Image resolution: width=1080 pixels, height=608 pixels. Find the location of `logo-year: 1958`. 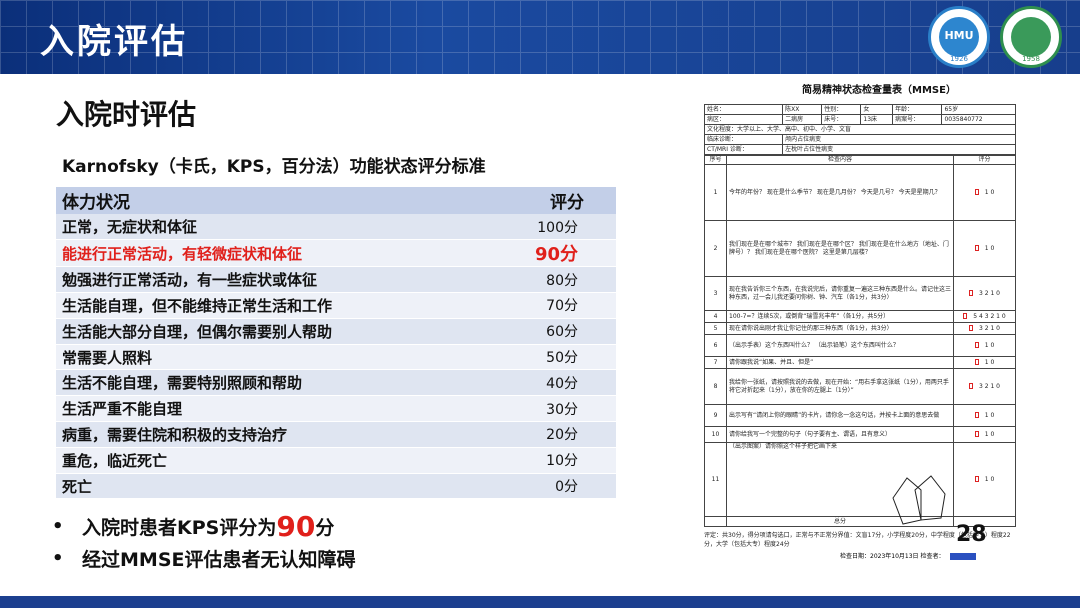

logo-year: 1958 is located at coordinates (1031, 59).